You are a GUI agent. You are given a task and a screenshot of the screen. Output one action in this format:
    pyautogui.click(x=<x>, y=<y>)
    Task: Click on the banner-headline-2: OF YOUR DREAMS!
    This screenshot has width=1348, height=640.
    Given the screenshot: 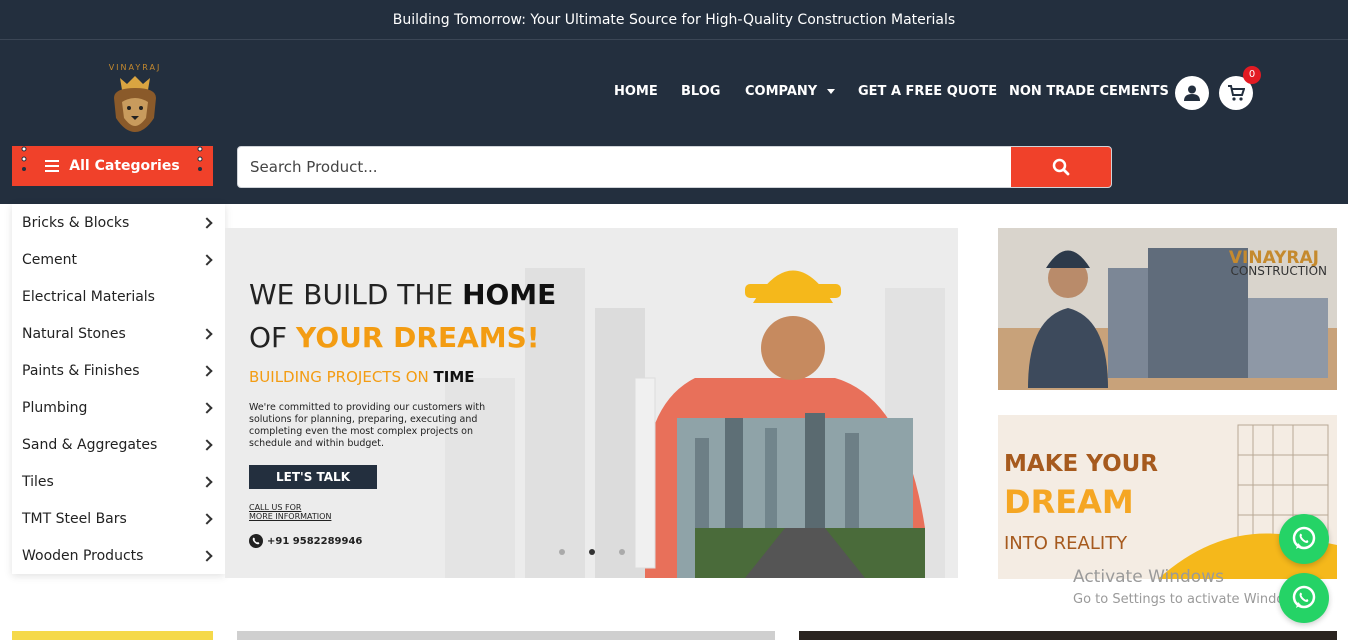 What is the action you would take?
    pyautogui.click(x=394, y=337)
    